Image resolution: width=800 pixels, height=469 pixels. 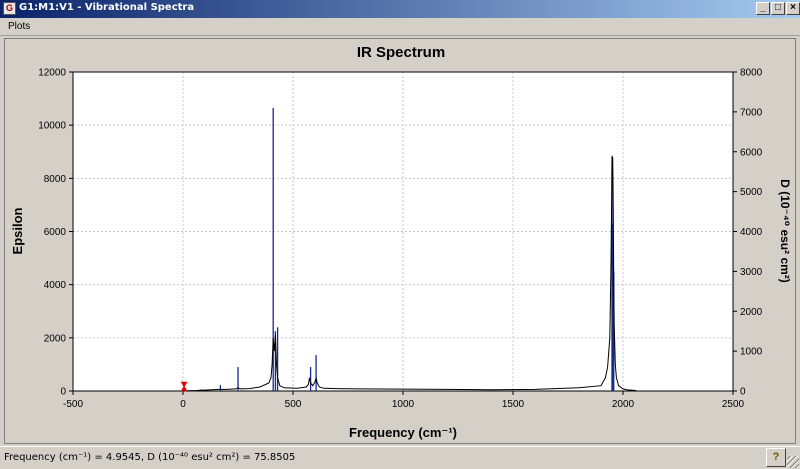 I want to click on title-bar: G G1:M1:V1 - Vibrational Spectra _ □ ×, so click(x=400, y=9).